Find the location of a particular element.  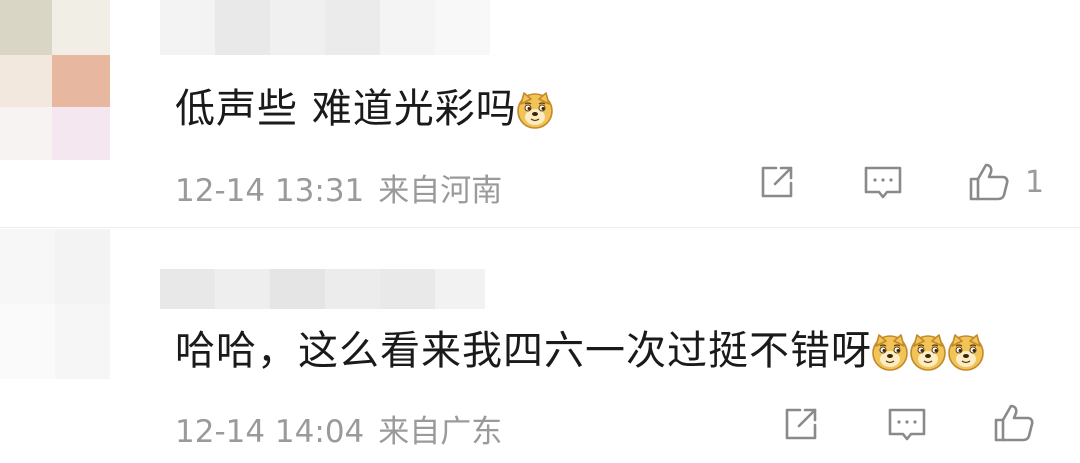

comment-meta: 12-14 14:04 来自广东 is located at coordinates (338, 428).